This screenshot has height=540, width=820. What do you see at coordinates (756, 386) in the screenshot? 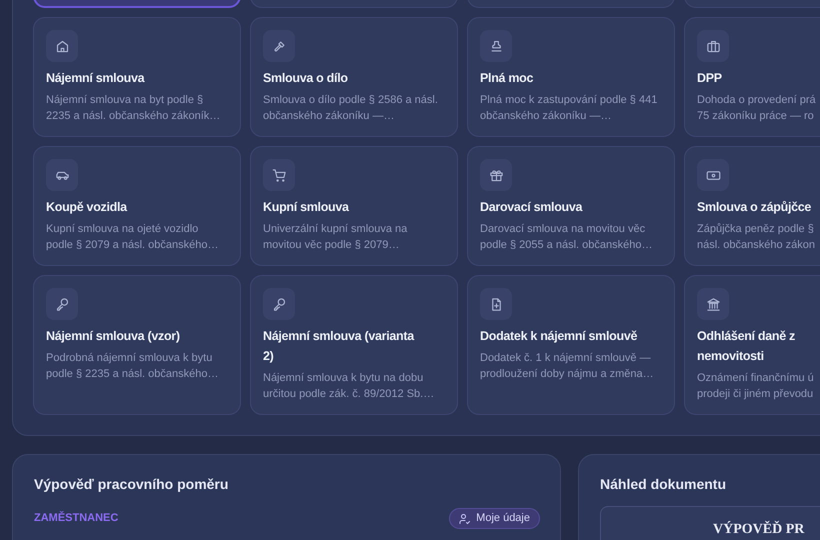
I see `card-description: Oznámení finančnímu ú prodeji či jiném převodu` at bounding box center [756, 386].